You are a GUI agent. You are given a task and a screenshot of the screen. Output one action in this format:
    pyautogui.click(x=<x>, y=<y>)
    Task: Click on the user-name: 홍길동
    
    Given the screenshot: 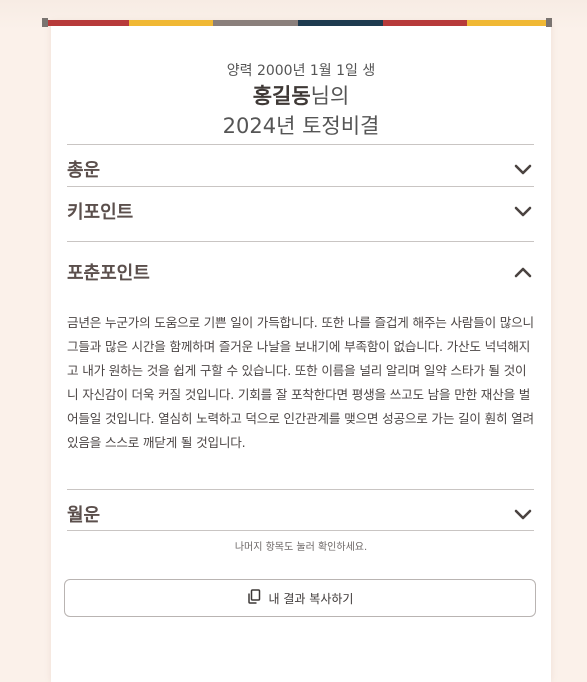 What is the action you would take?
    pyautogui.click(x=281, y=96)
    